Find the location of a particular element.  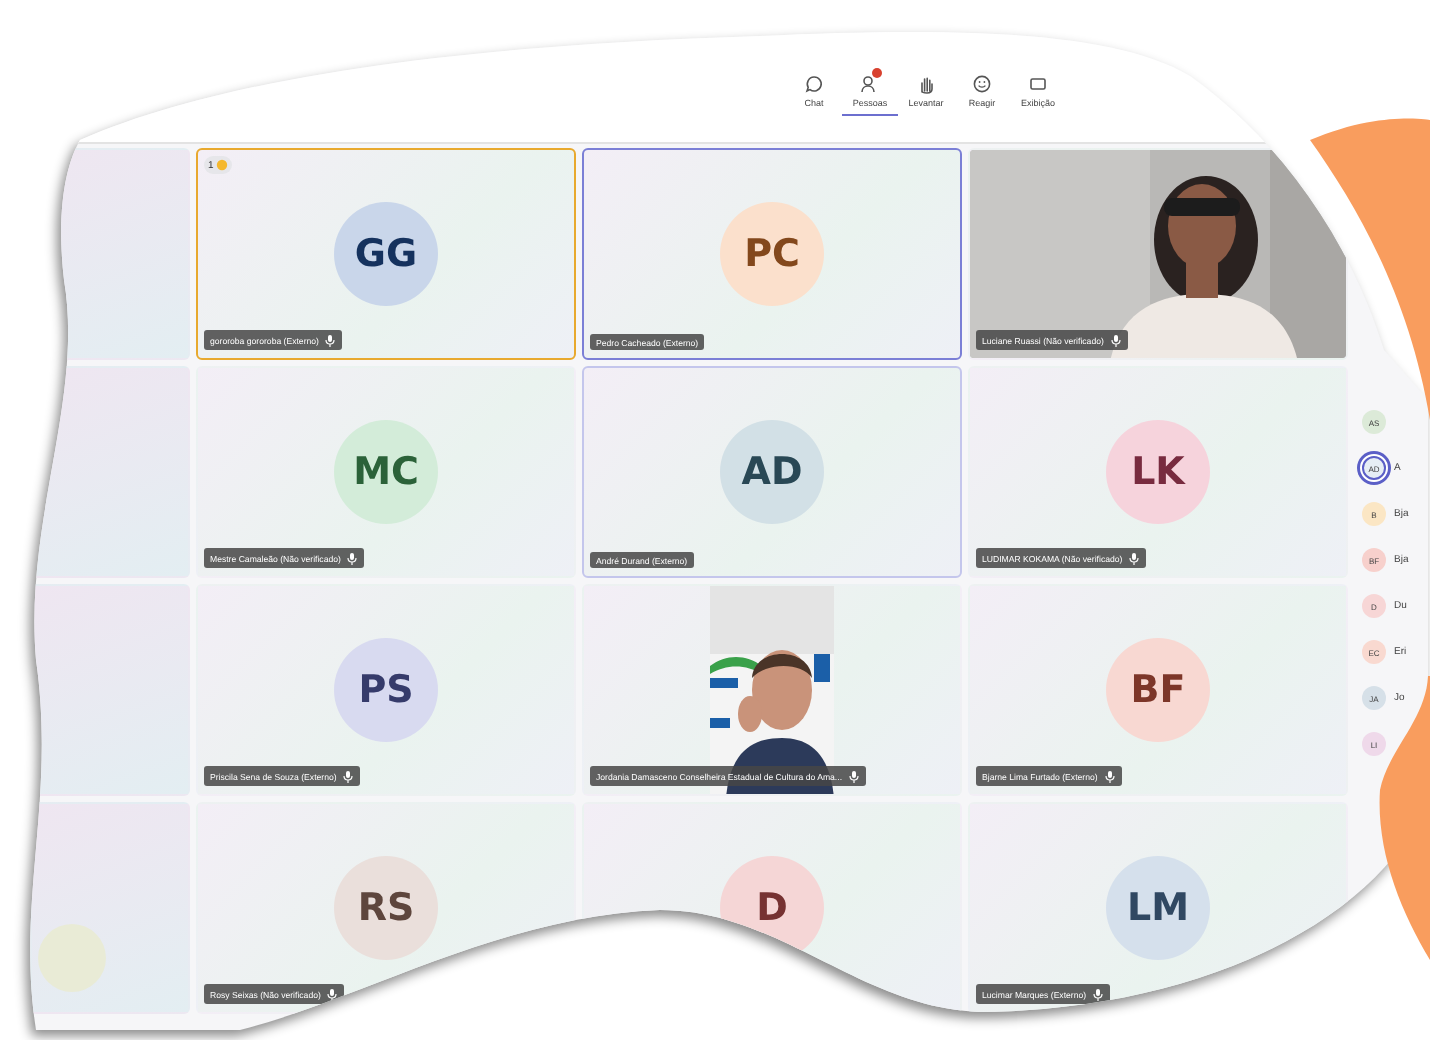

avatar: BF is located at coordinates (1158, 690).